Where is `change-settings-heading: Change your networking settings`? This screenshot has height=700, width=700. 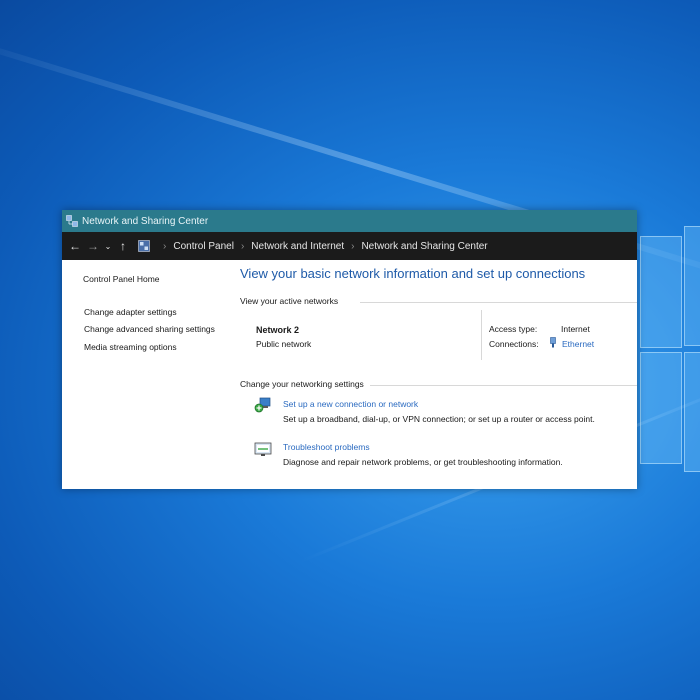 change-settings-heading: Change your networking settings is located at coordinates (304, 384).